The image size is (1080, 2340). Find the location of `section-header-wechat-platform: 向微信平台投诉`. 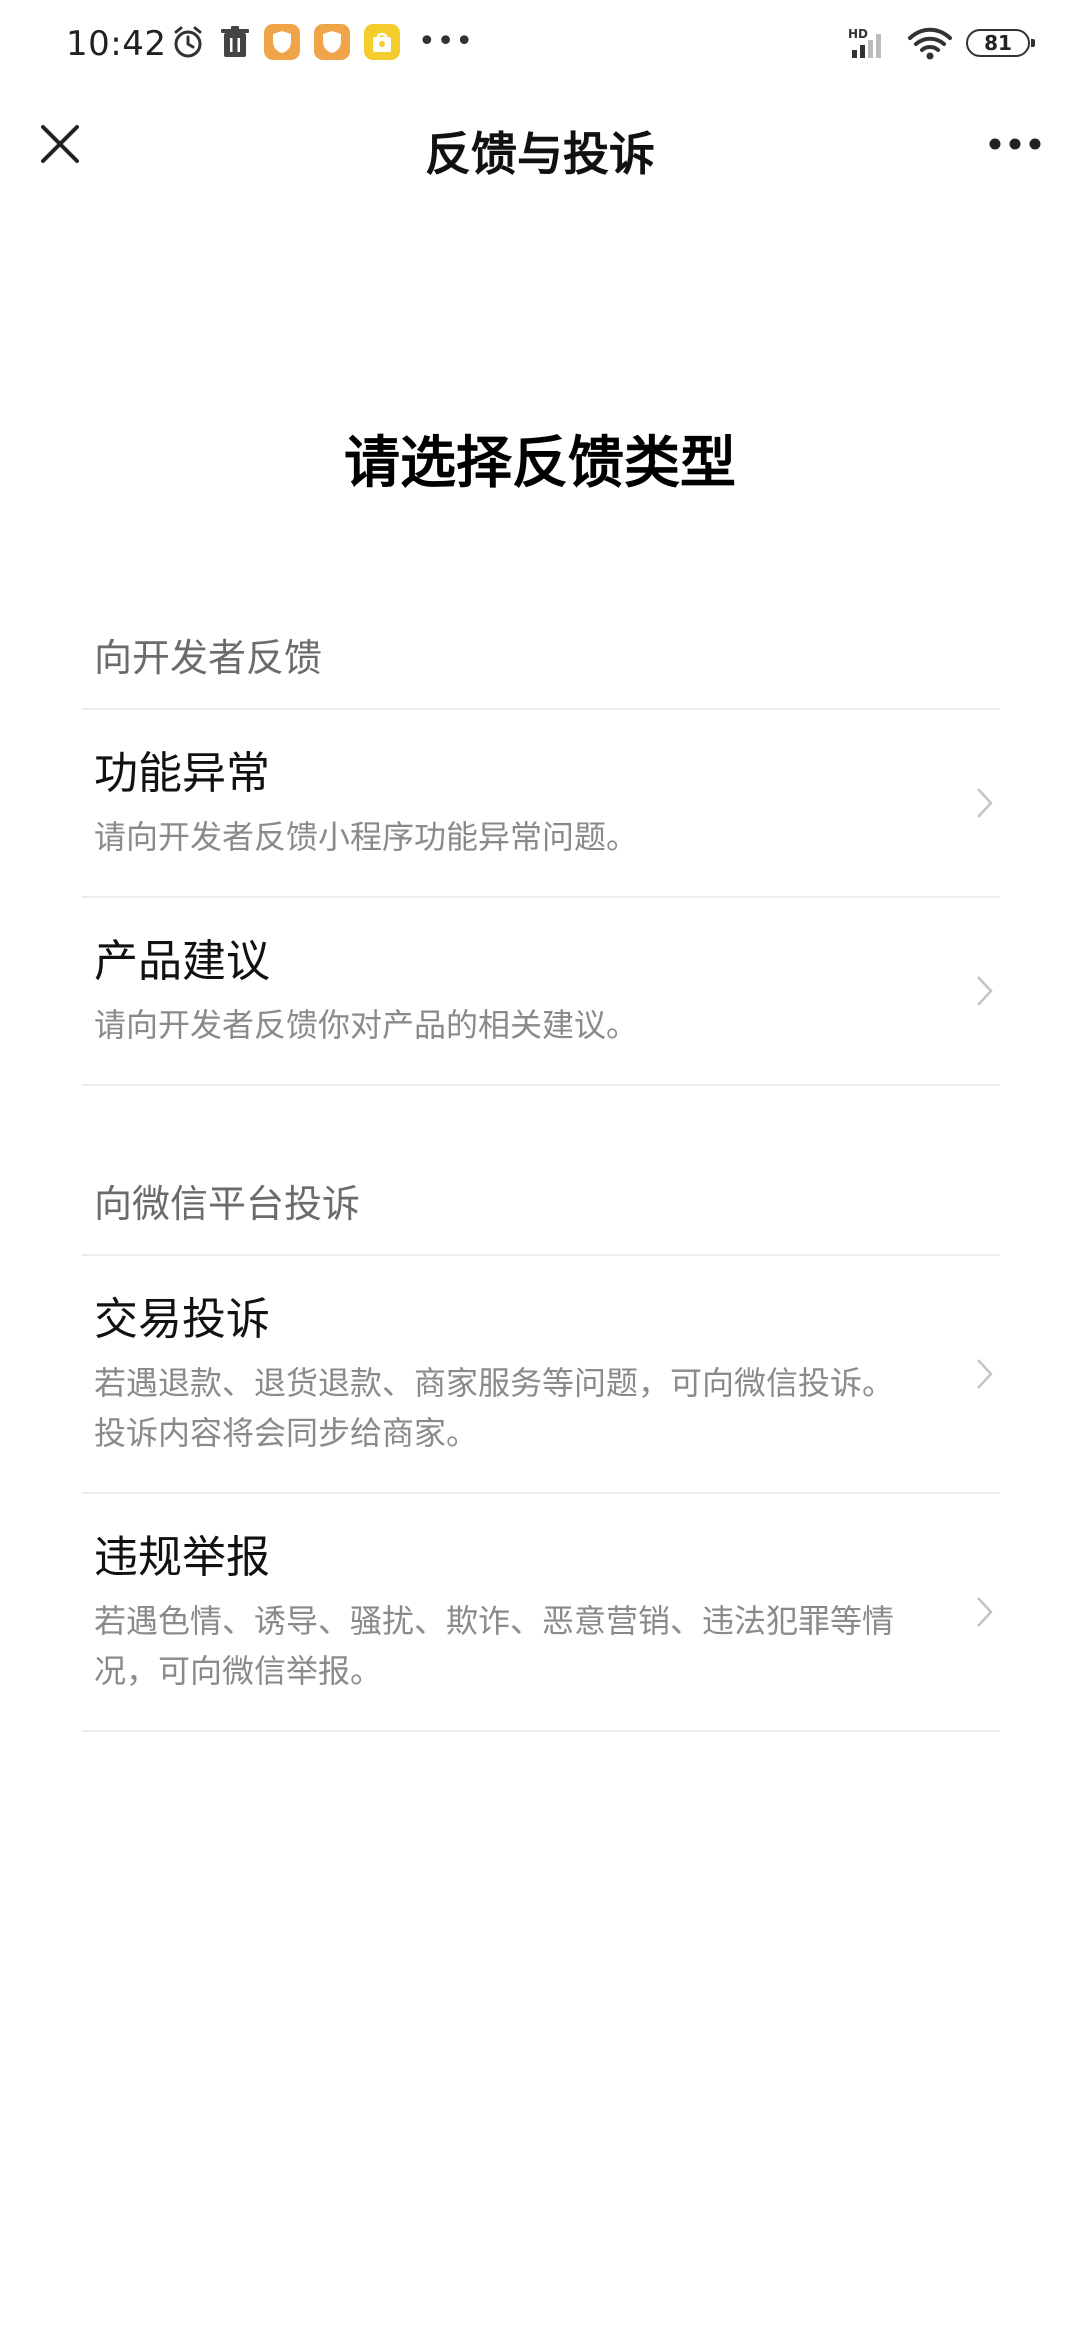

section-header-wechat-platform: 向微信平台投诉 is located at coordinates (541, 1201).